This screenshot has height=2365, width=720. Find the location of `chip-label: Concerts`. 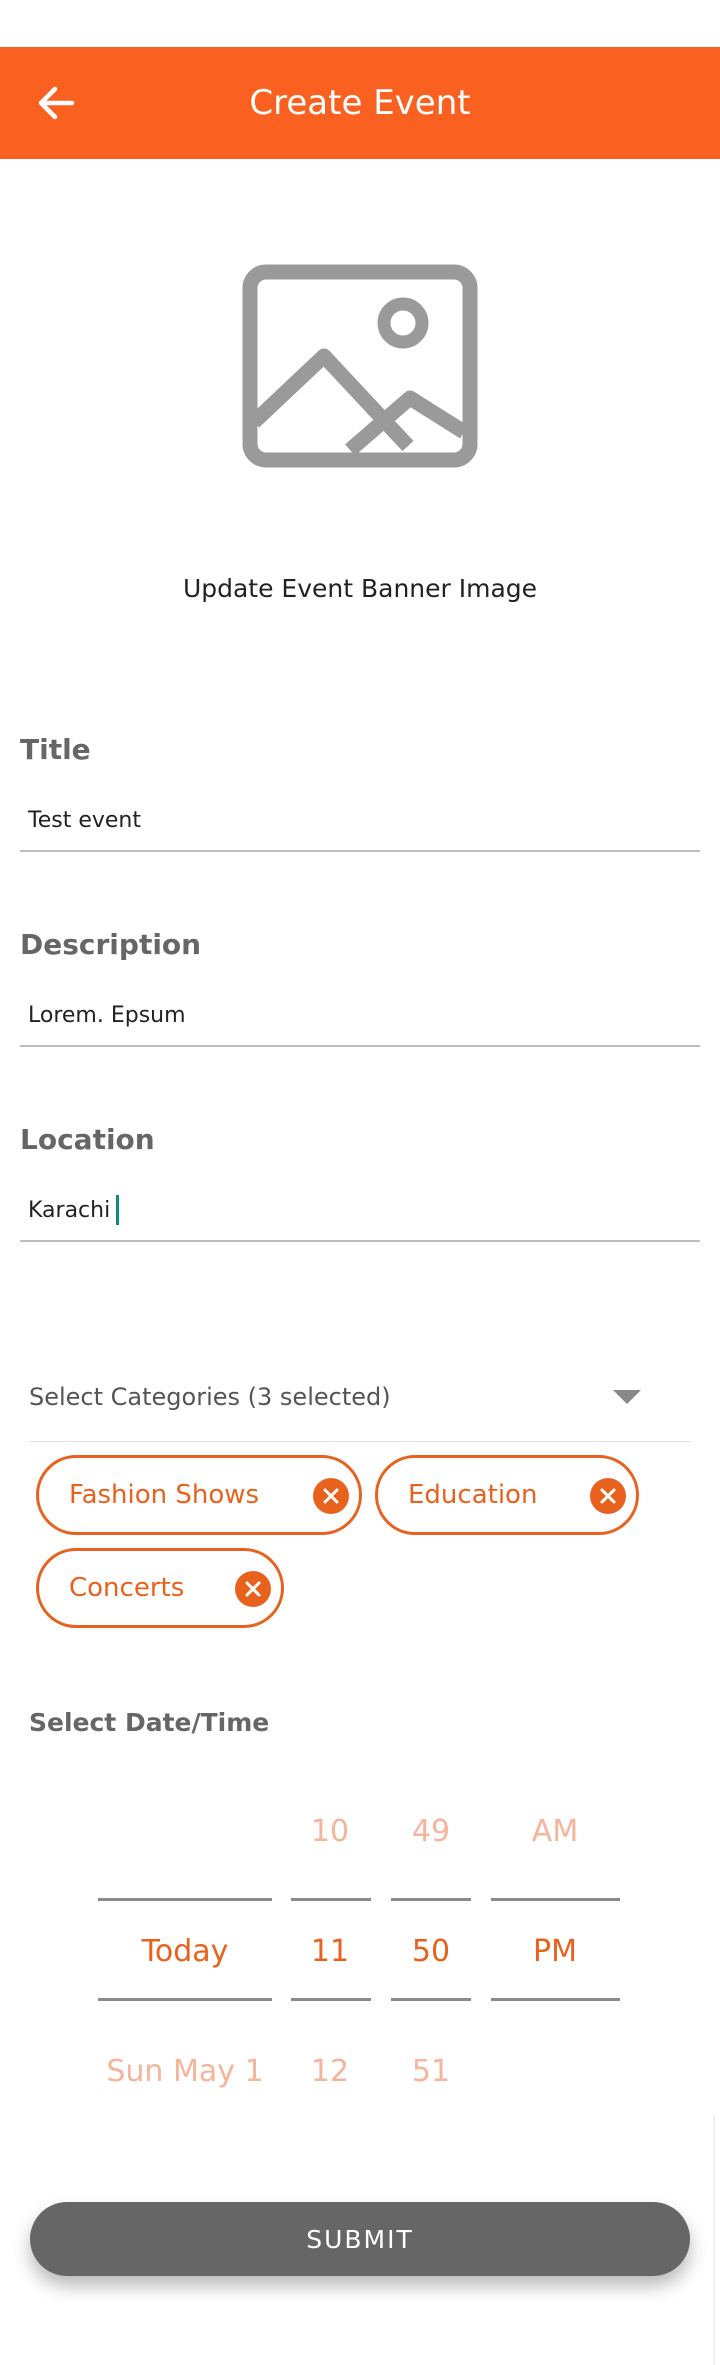

chip-label: Concerts is located at coordinates (127, 1588).